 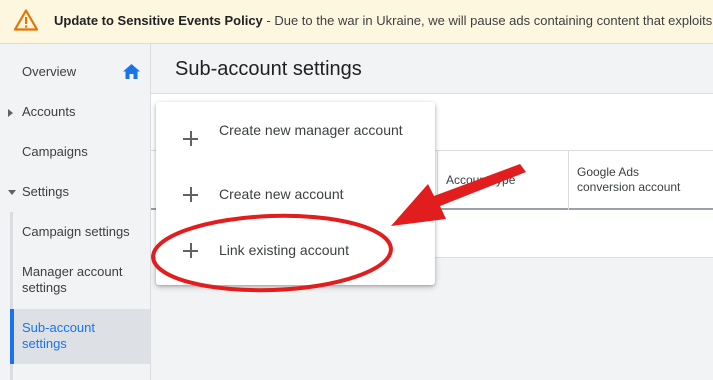 I want to click on sidebar-item-settings: Settings, so click(x=75, y=193).